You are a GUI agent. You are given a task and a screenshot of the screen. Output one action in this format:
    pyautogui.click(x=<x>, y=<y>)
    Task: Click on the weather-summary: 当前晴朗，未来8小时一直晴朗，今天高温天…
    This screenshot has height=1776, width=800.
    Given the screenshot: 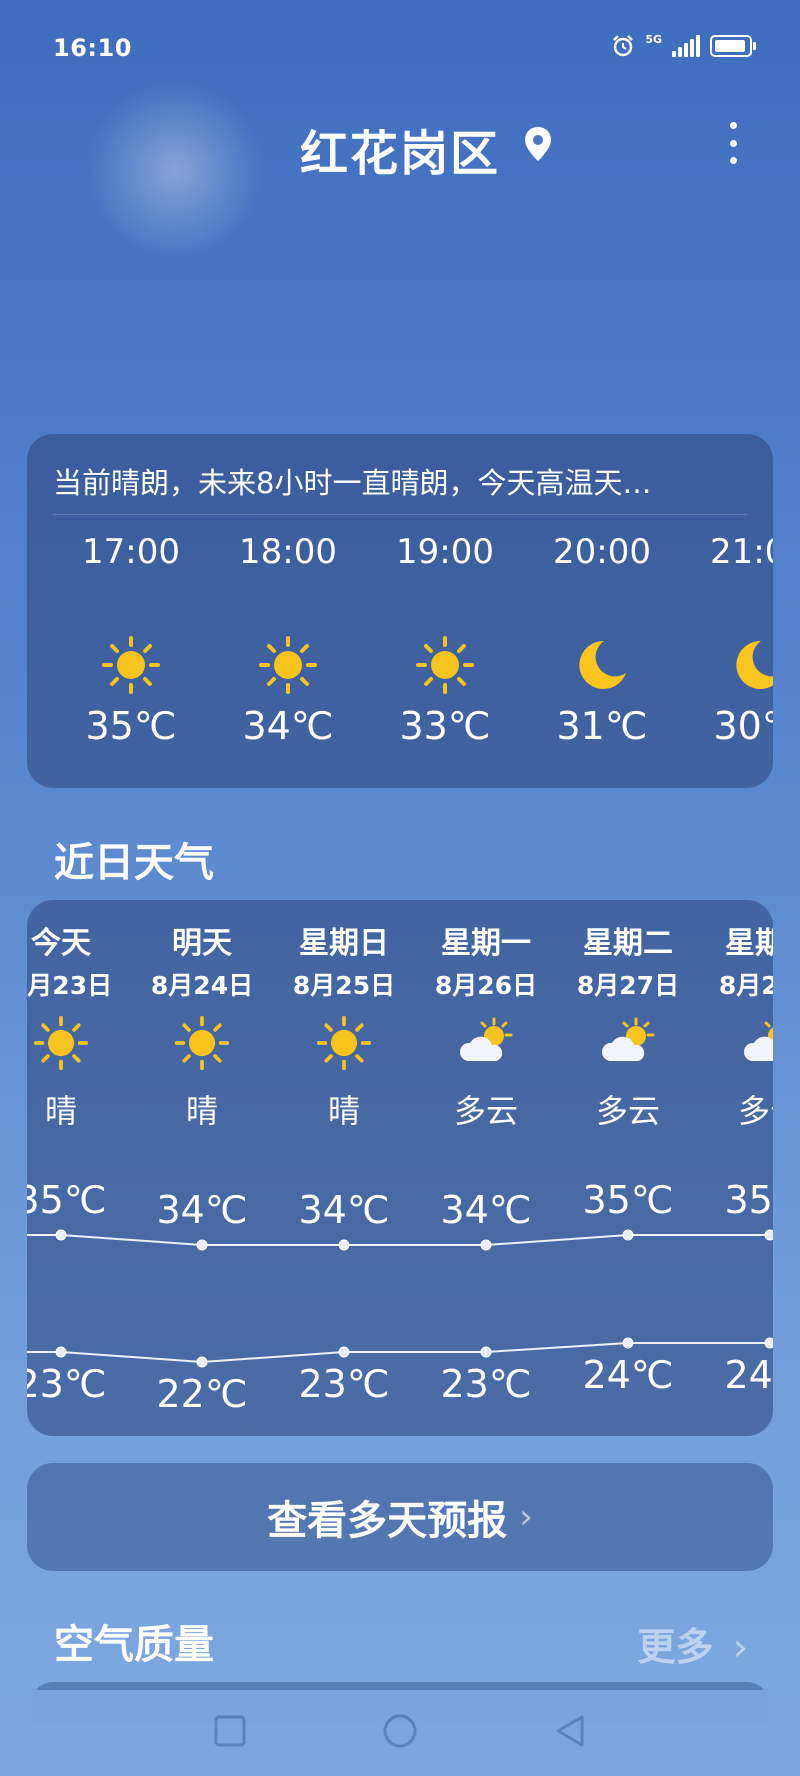 What is the action you would take?
    pyautogui.click(x=352, y=483)
    